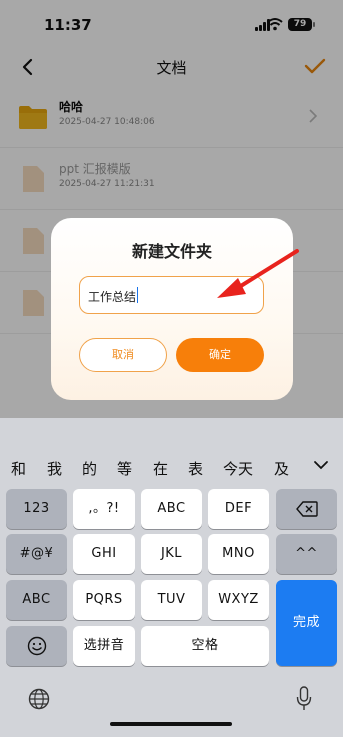  Describe the element at coordinates (306, 554) in the screenshot. I see `key-emoticon: ^^` at that location.